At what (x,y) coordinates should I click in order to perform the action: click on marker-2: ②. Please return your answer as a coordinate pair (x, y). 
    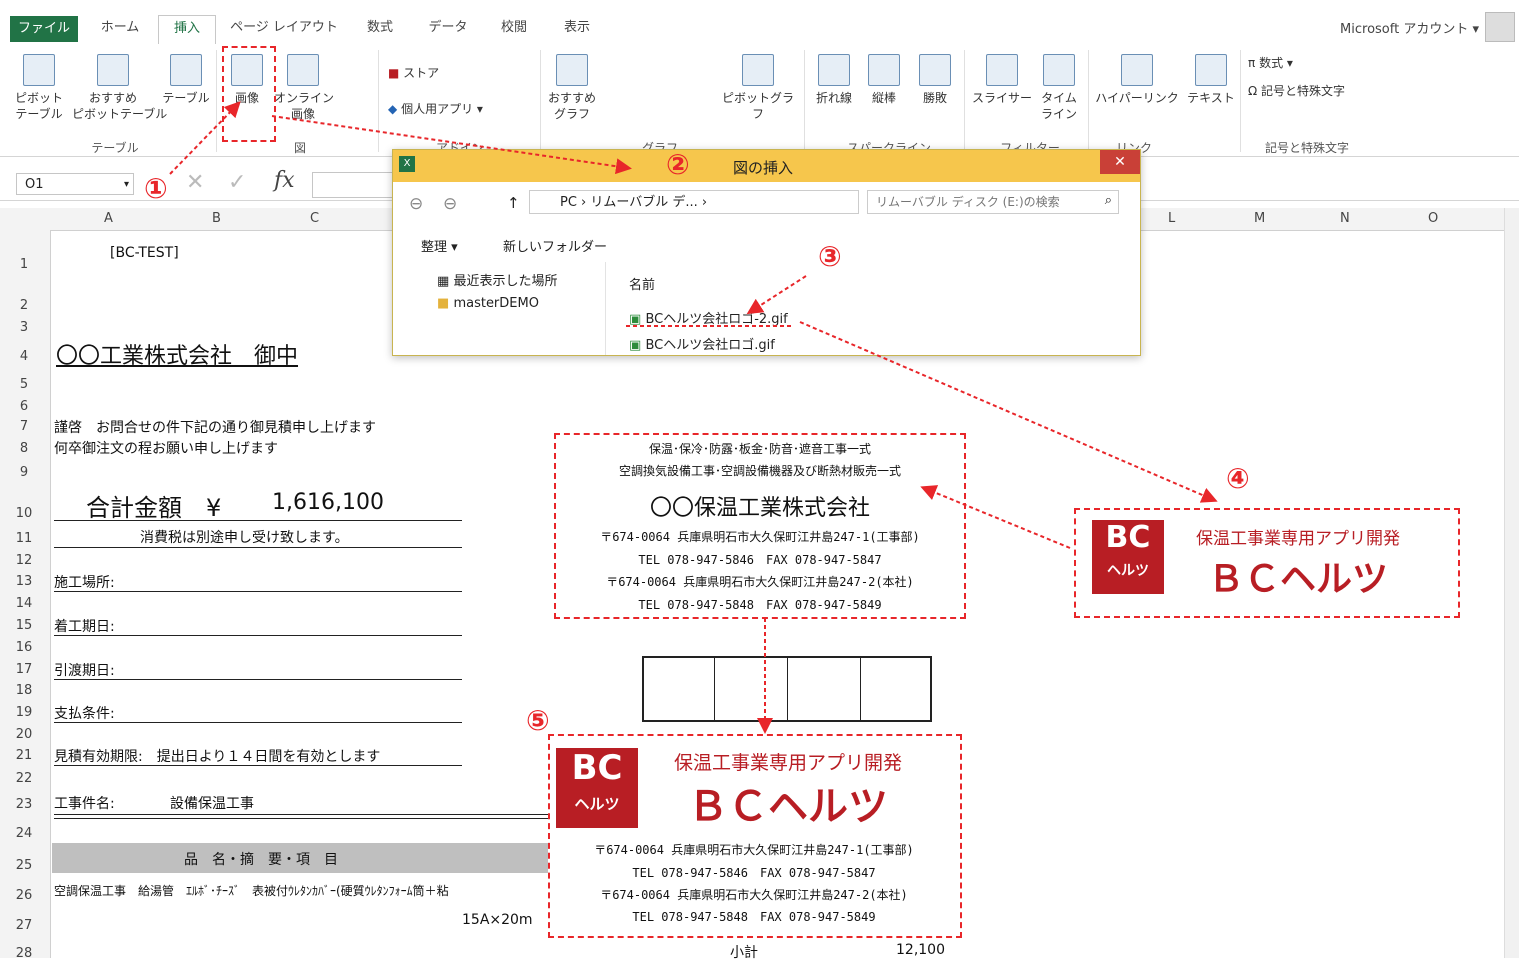
    Looking at the image, I should click on (678, 164).